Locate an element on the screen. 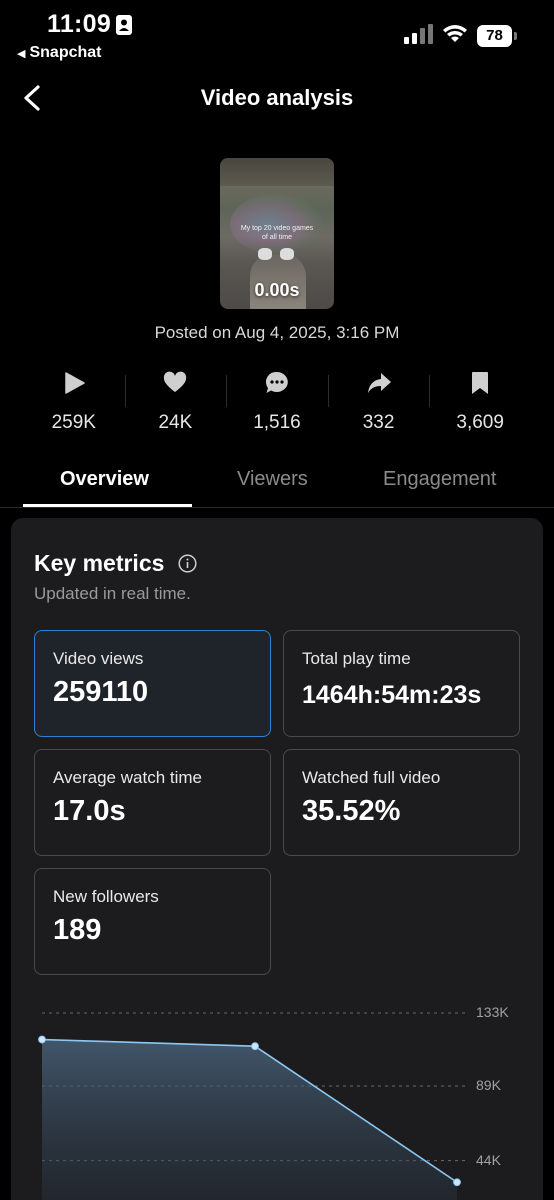  cellular-signal-icon is located at coordinates (418, 34).